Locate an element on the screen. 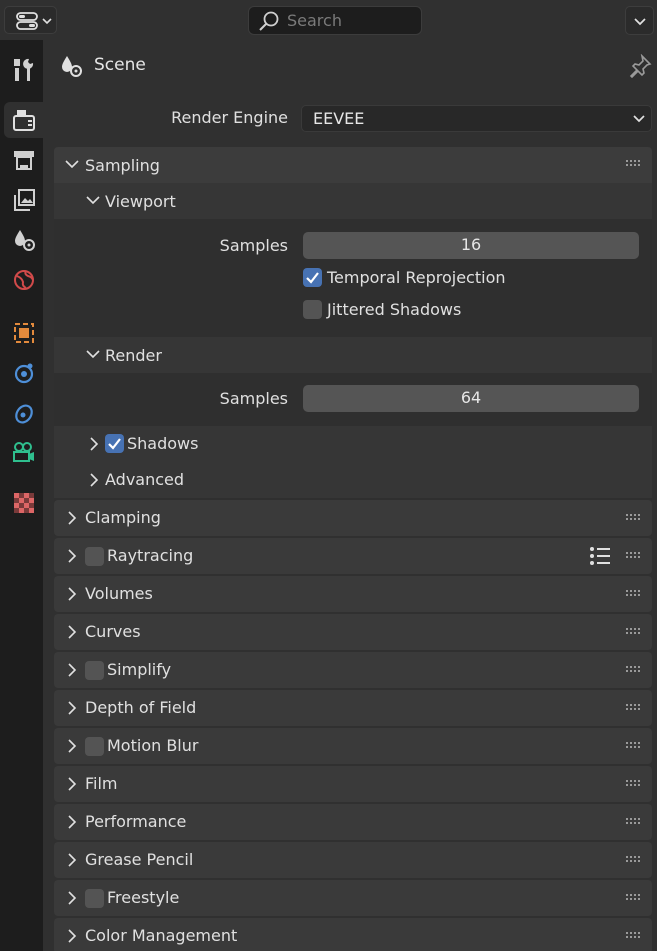  shadows-checkbox is located at coordinates (114, 443).